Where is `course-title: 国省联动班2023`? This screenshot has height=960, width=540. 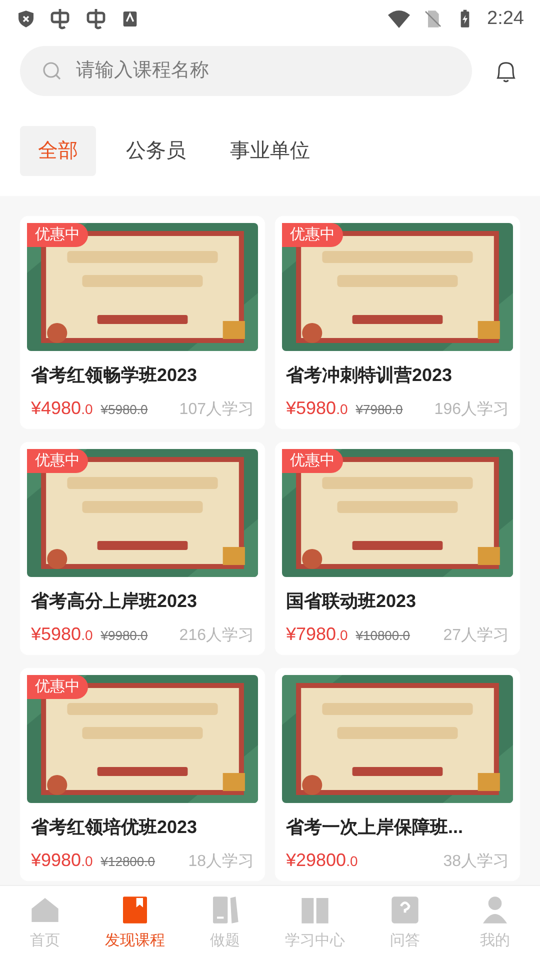
course-title: 国省联动班2023 is located at coordinates (351, 601).